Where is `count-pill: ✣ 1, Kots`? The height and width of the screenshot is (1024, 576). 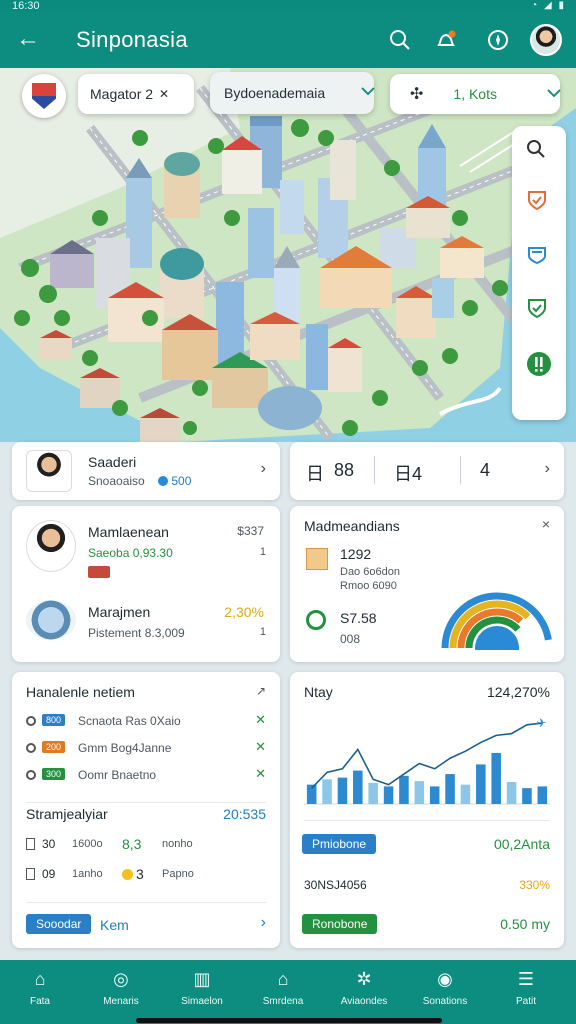
count-pill: ✣ 1, Kots is located at coordinates (475, 94).